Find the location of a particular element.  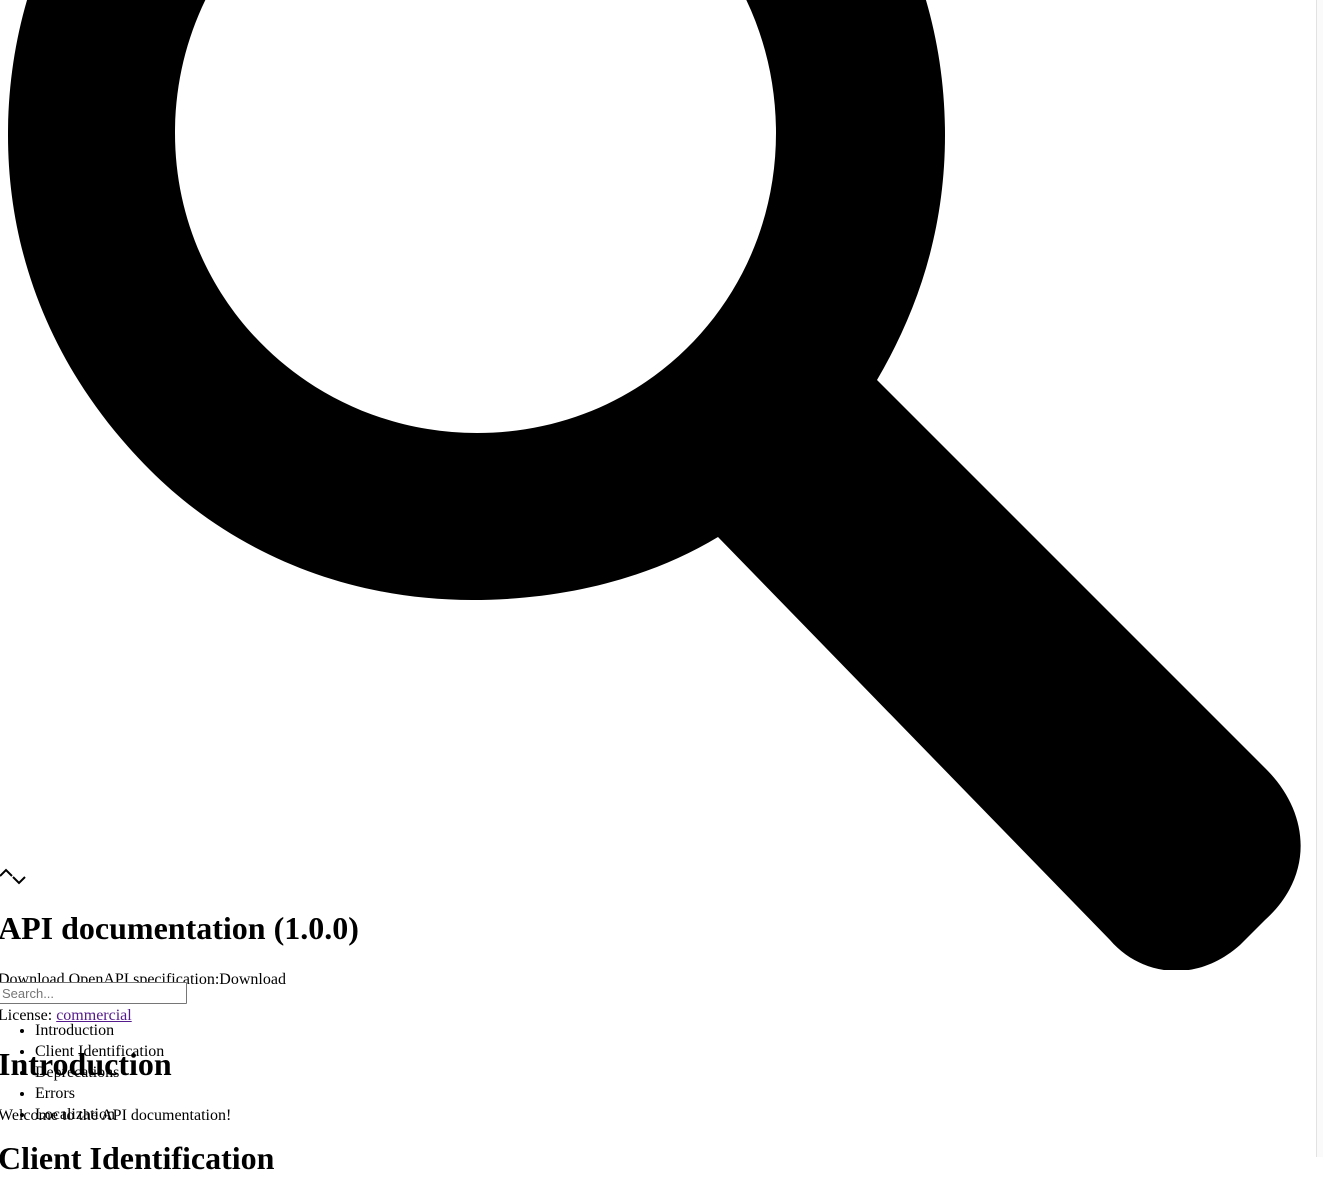

chevron-up-icon is located at coordinates (6, 872).